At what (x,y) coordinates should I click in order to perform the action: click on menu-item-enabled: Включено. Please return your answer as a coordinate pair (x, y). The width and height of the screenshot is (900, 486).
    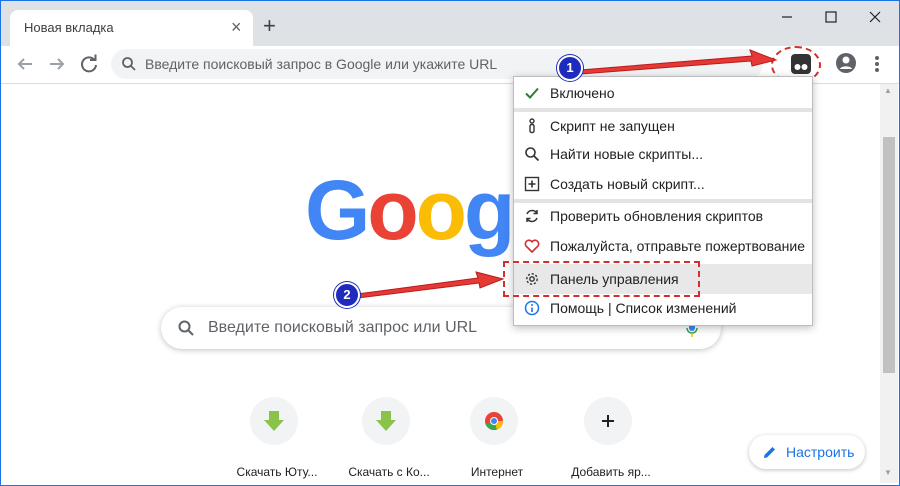
    Looking at the image, I should click on (663, 93).